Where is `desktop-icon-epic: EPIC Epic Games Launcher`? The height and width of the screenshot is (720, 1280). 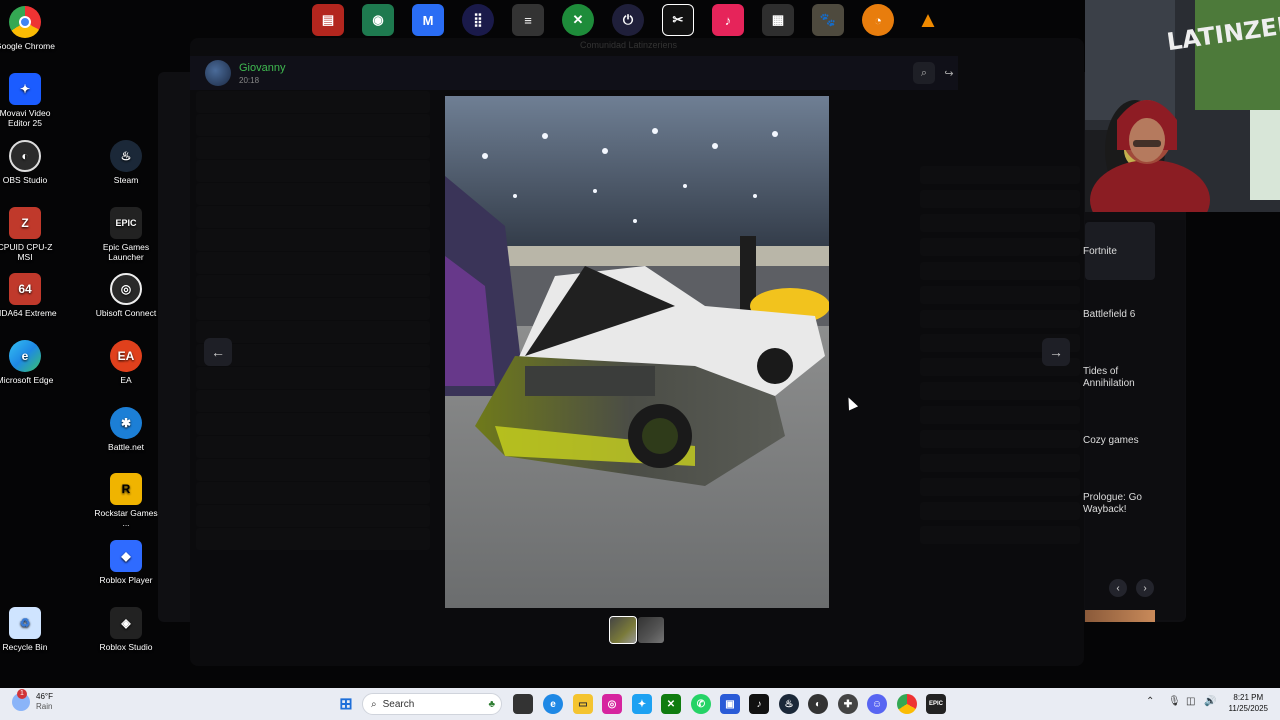 desktop-icon-epic: EPIC Epic Games Launcher is located at coordinates (126, 234).